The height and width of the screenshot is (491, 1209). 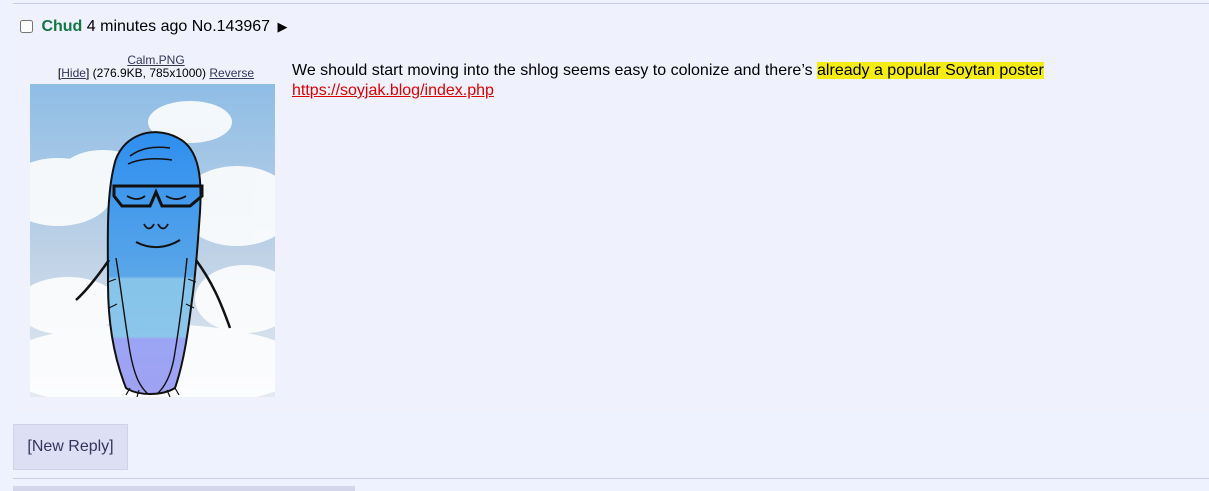 What do you see at coordinates (611, 3) in the screenshot?
I see `top-divider` at bounding box center [611, 3].